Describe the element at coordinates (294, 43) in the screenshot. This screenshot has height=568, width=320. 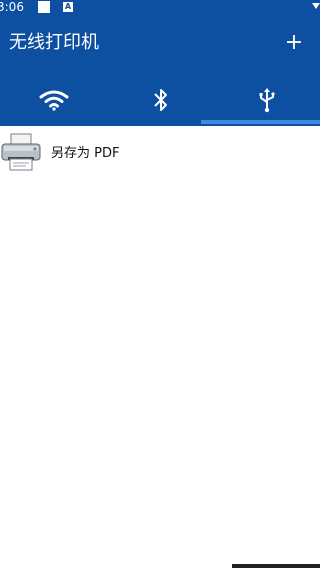
I see `add-printer-button: +` at that location.